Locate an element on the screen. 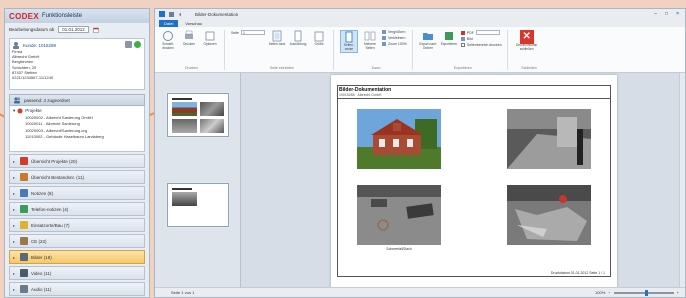 The image size is (686, 298). orientation-icon is located at coordinates (298, 36).